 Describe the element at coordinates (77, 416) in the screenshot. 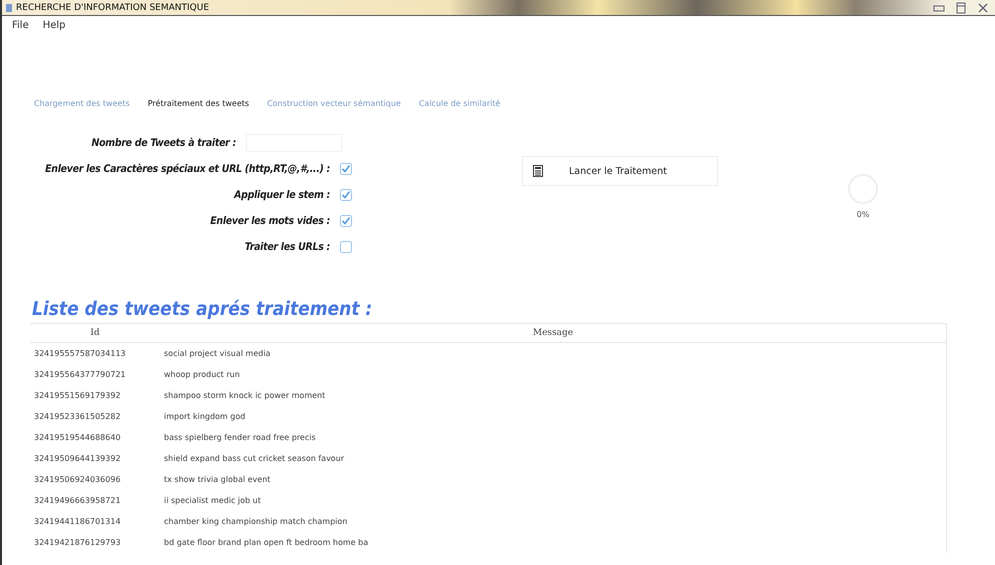

I see `id-cell-text: 32419523361505282` at that location.